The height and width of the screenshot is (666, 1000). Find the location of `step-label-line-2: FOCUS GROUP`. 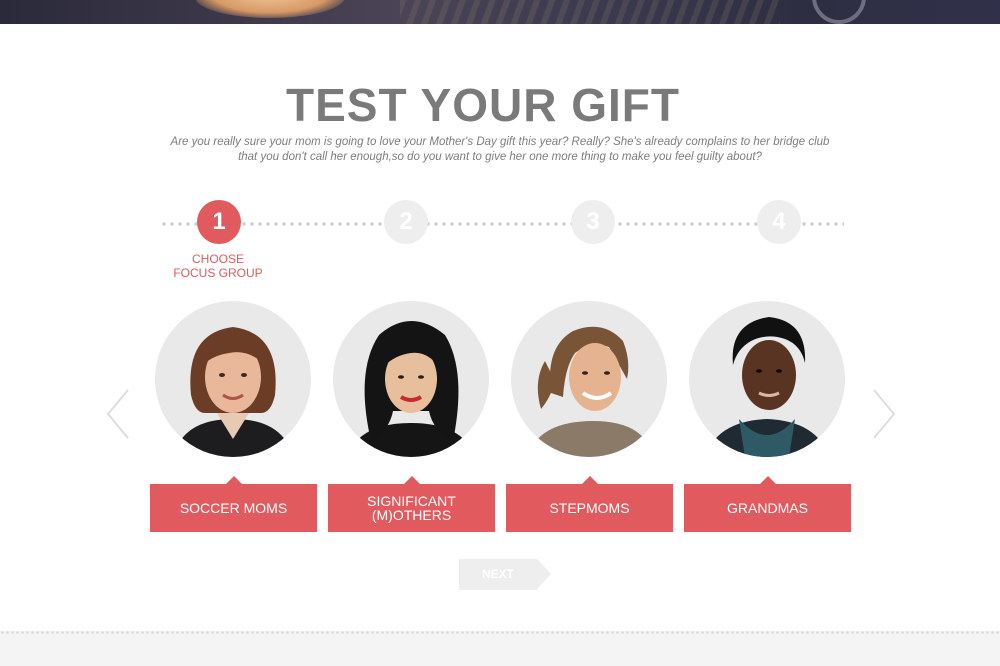

step-label-line-2: FOCUS GROUP is located at coordinates (218, 273).